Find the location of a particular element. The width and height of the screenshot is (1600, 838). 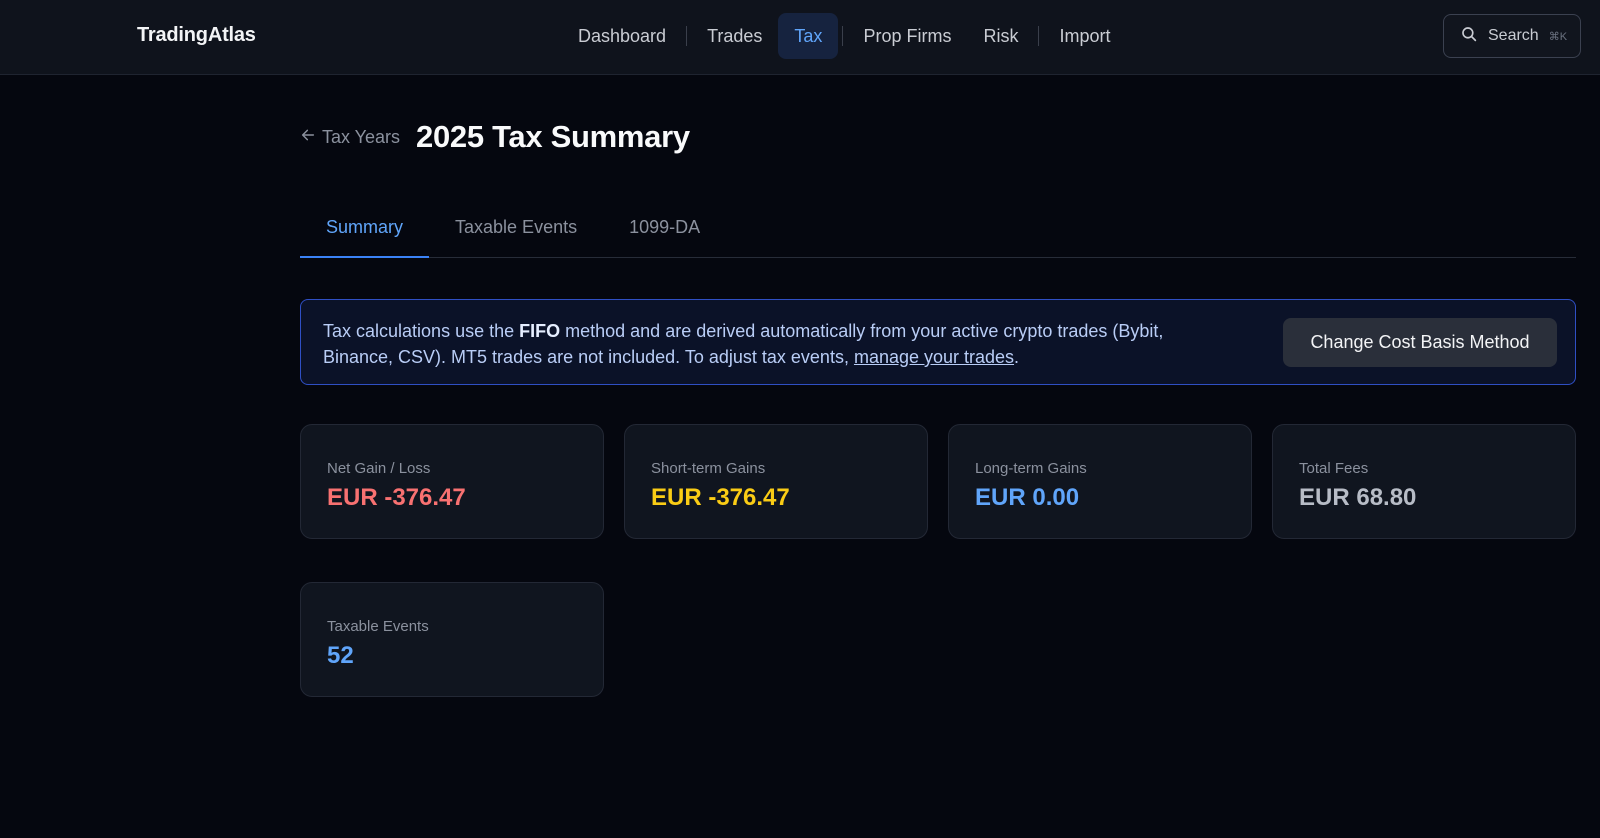

change-cost-basis-method-button: Change Cost Basis Method is located at coordinates (1420, 342).